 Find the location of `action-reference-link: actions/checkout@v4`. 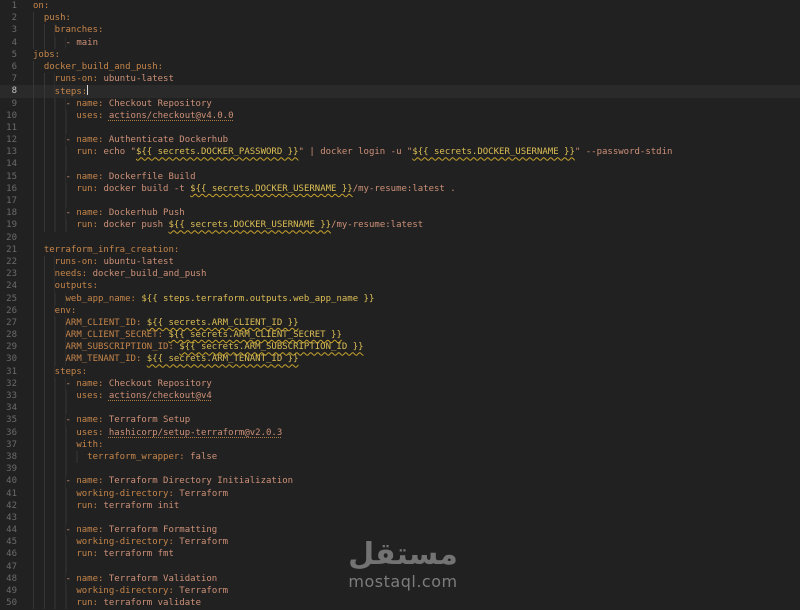

action-reference-link: actions/checkout@v4 is located at coordinates (160, 396).